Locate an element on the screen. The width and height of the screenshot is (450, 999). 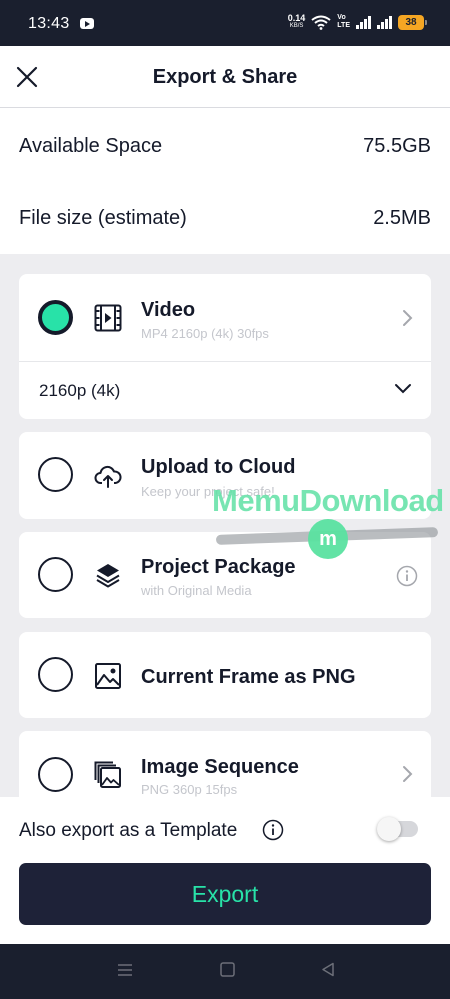
bottom-panel: Also export as a Template Export is located at coordinates (225, 870).